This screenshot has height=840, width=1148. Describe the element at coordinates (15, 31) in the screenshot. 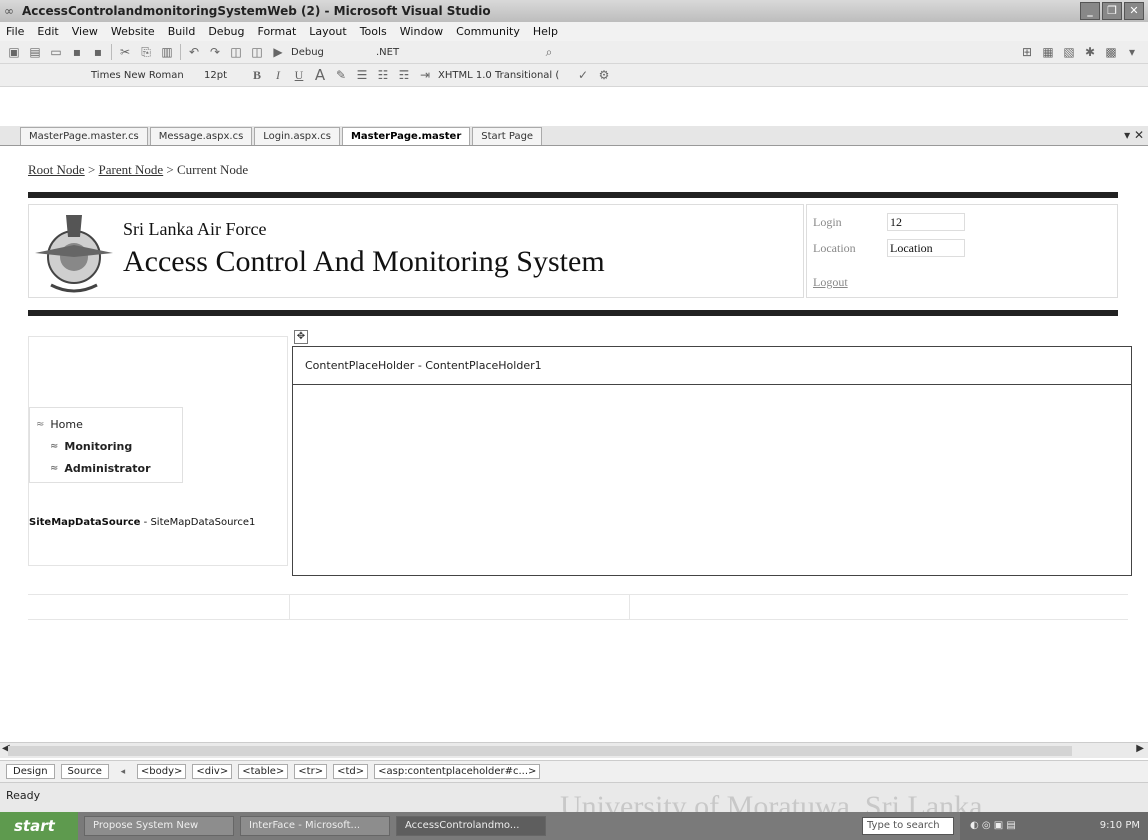

I see `menu-file: File` at that location.